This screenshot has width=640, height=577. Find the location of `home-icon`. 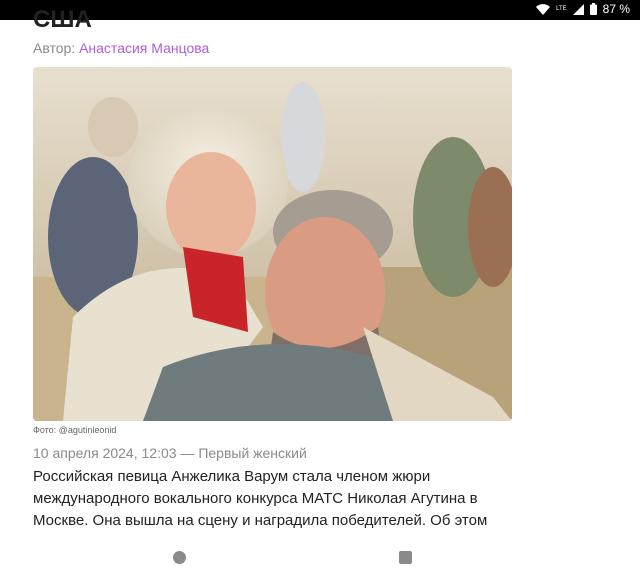

home-icon is located at coordinates (179, 557).